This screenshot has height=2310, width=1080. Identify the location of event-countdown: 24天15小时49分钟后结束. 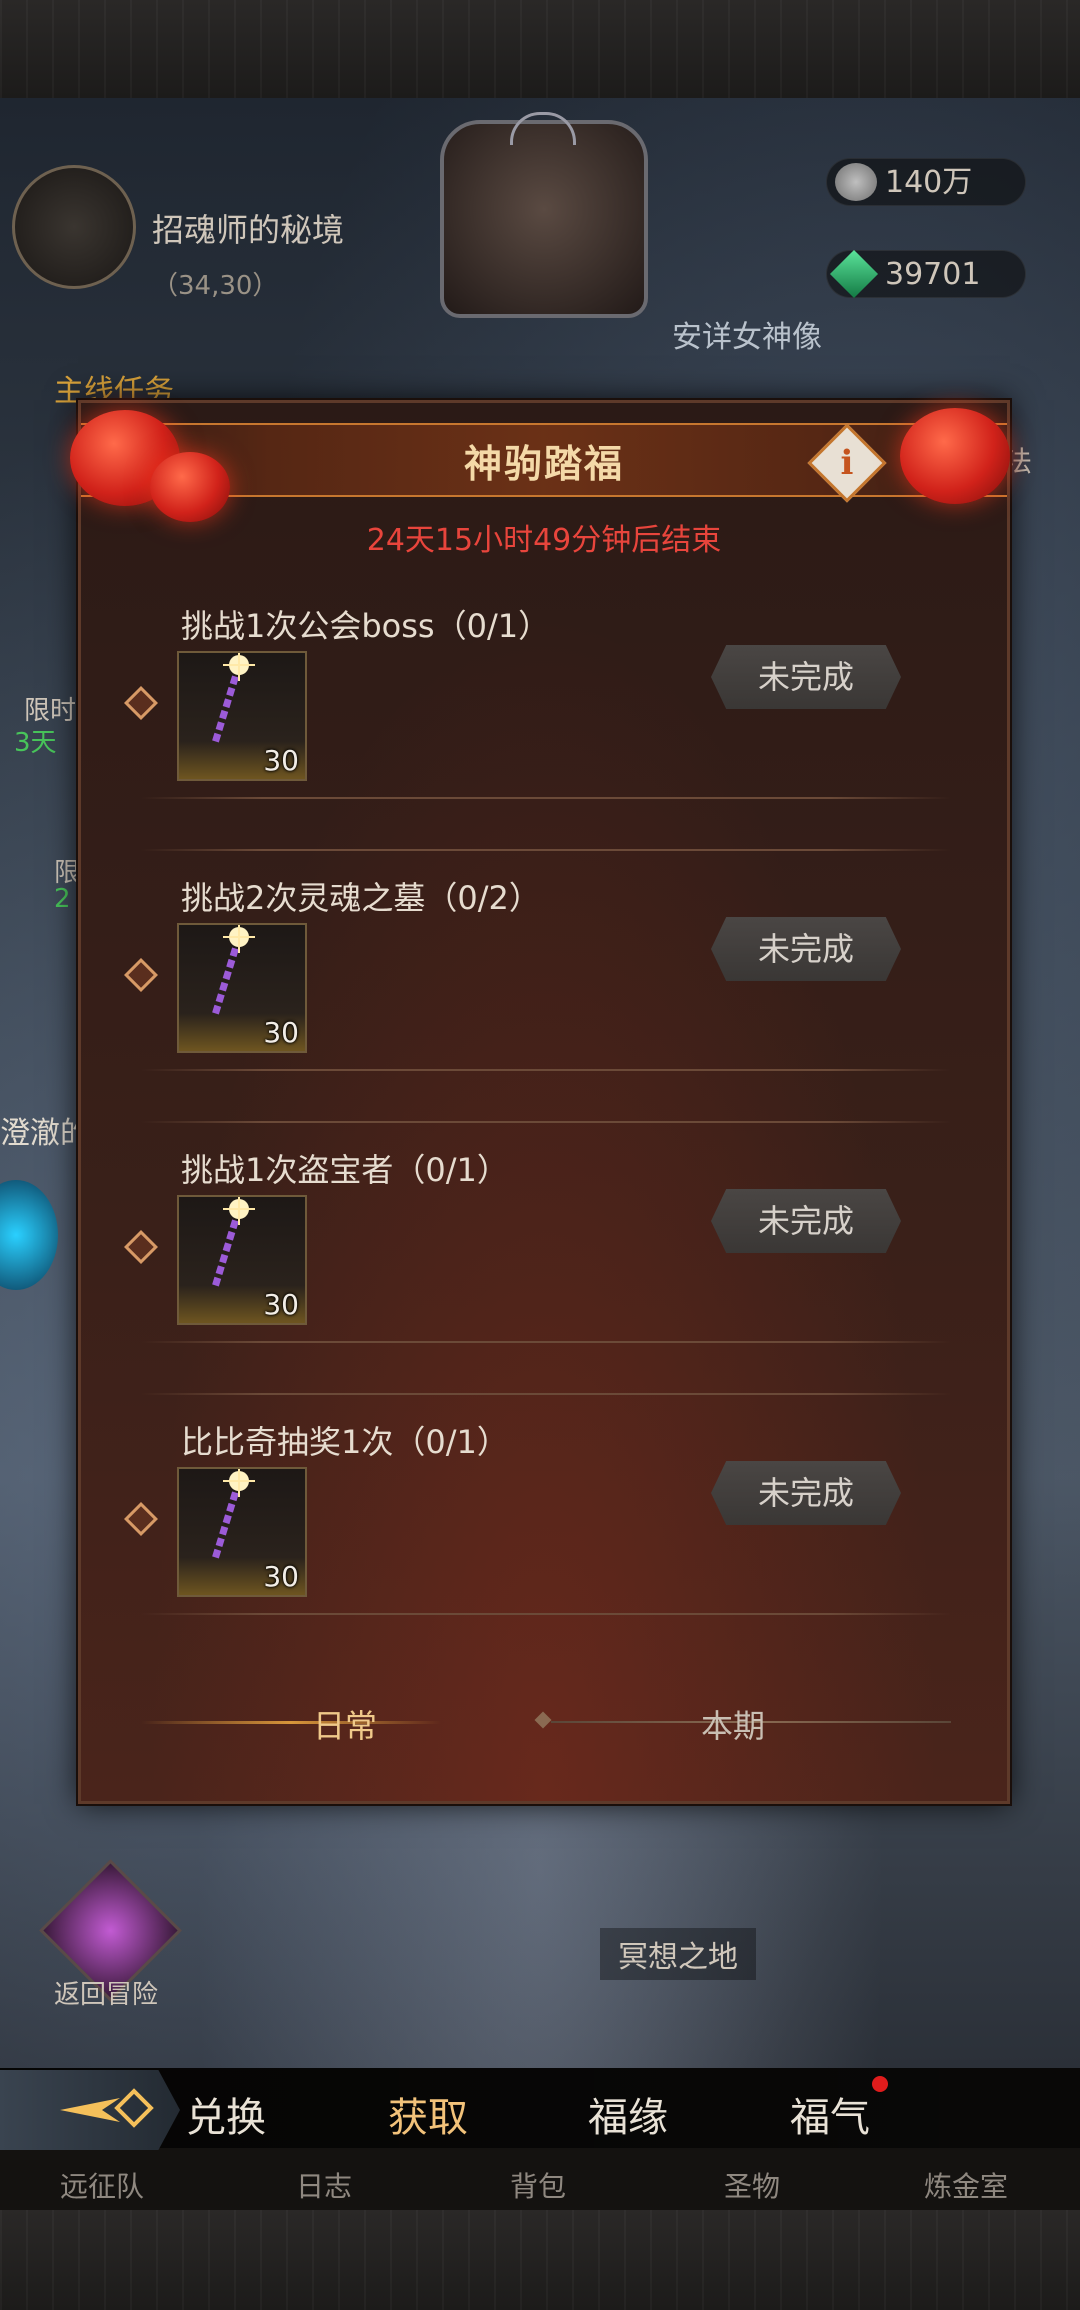
(544, 540).